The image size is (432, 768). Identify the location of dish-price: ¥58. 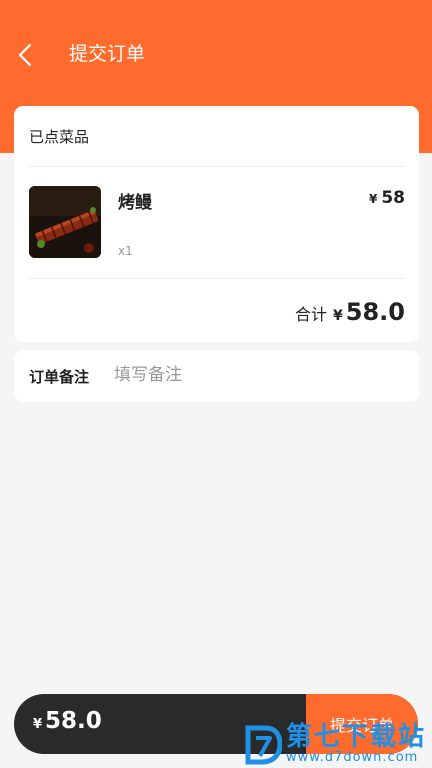
(387, 198).